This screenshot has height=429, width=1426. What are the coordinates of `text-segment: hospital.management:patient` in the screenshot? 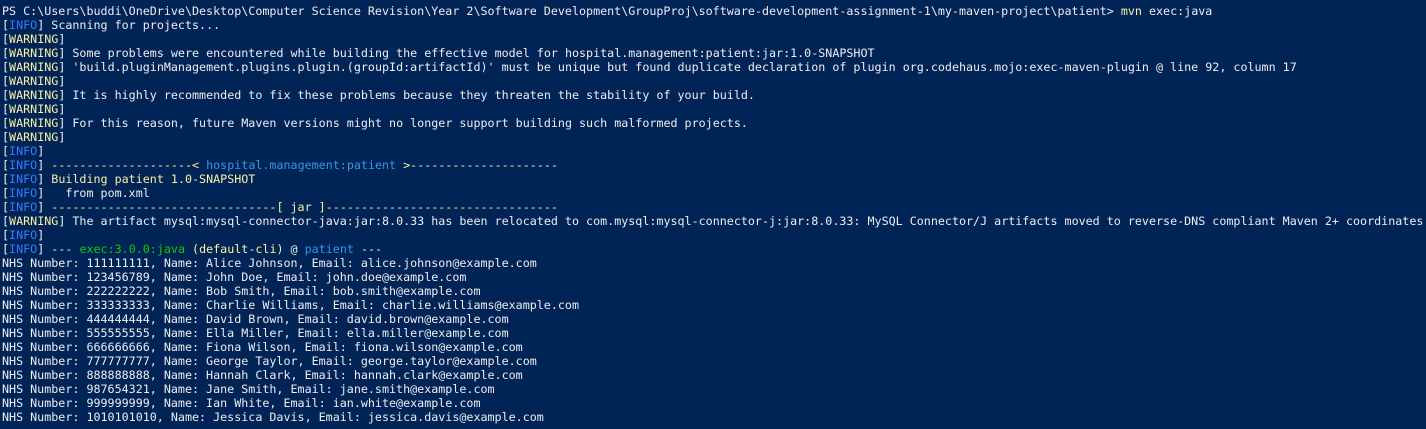 It's located at (301, 165).